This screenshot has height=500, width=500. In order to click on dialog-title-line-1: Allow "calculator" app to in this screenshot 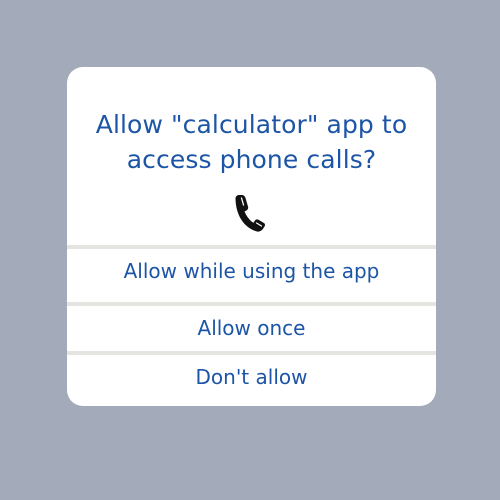, I will do `click(251, 124)`.